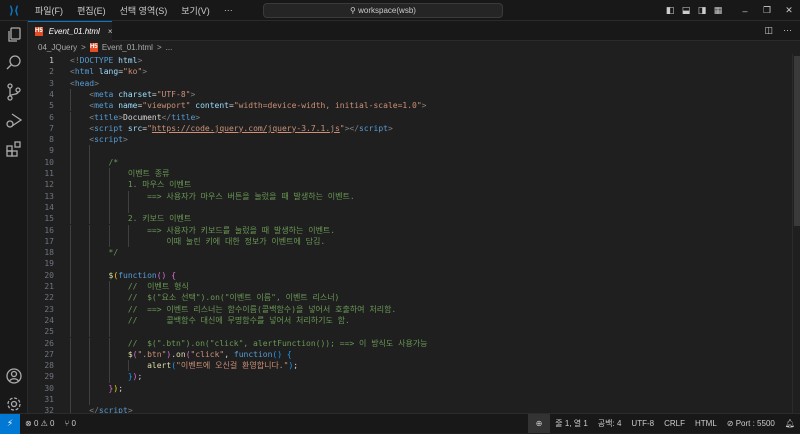 The image size is (800, 434). Describe the element at coordinates (410, 400) in the screenshot. I see `code-line: 31` at that location.